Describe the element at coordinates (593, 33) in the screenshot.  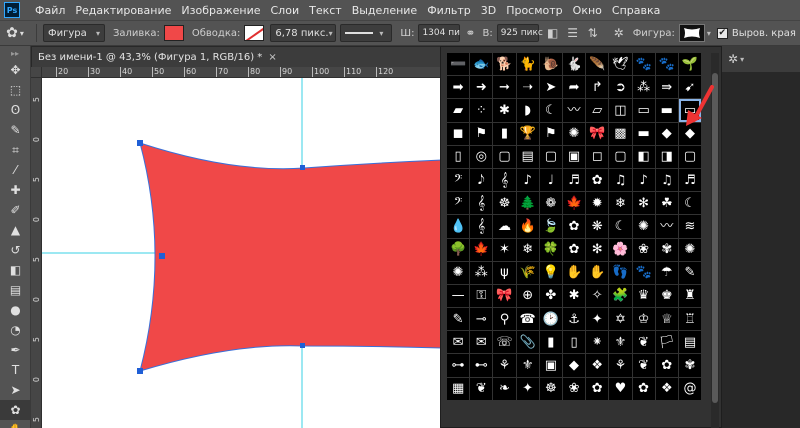
I see `path-arrangement-icon: ⇅` at that location.